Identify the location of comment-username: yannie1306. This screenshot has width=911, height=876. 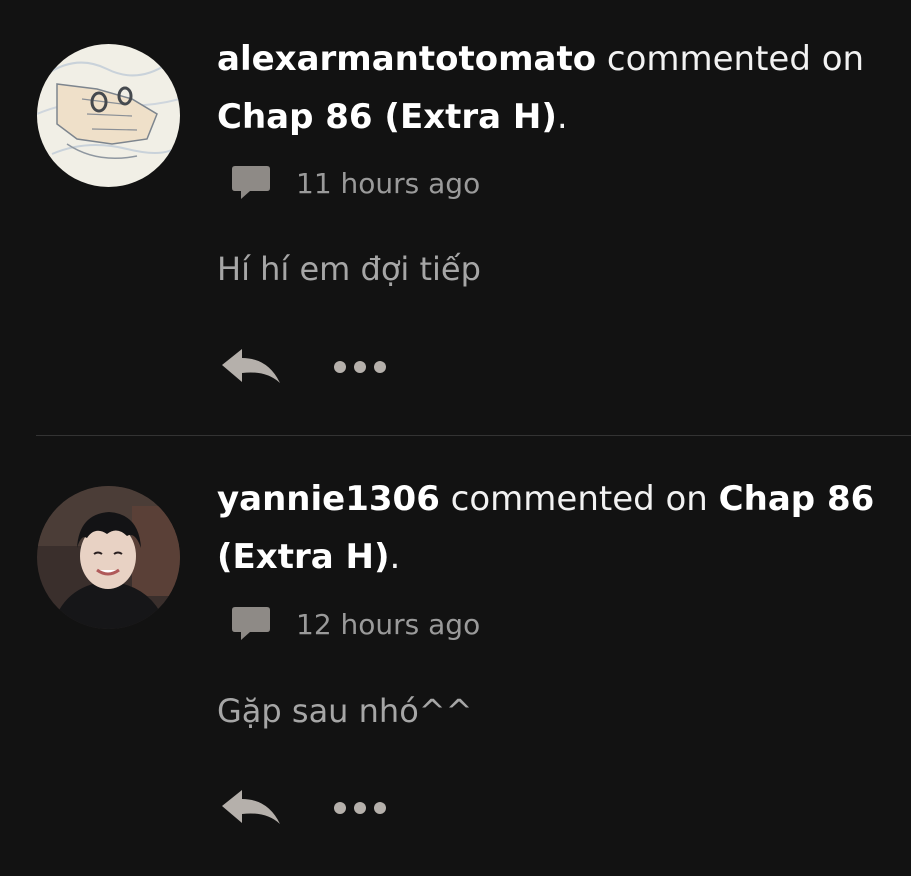
(328, 499).